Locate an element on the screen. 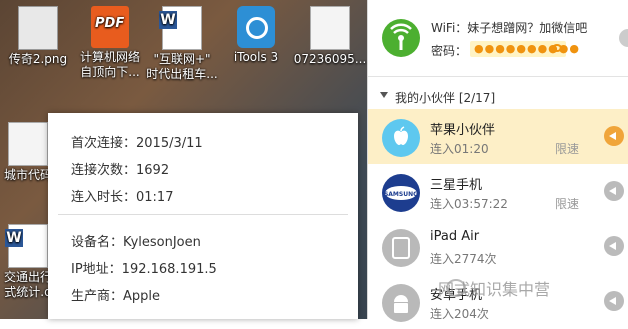 This screenshot has width=628, height=329. friends-group-header: 我的小伙伴 [2/17] is located at coordinates (498, 97).